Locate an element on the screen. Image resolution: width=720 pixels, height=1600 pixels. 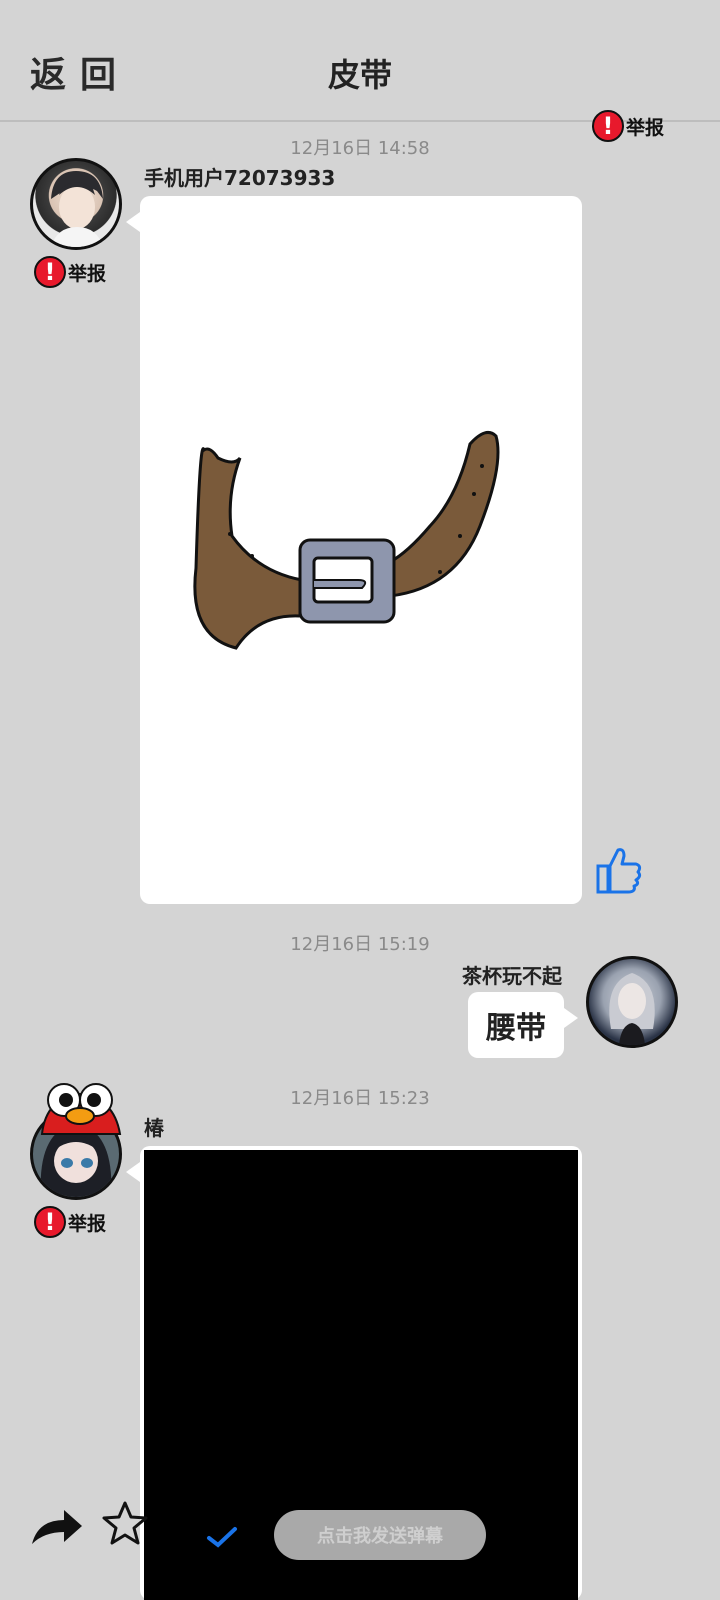
share-arrow-icon is located at coordinates (57, 1527).